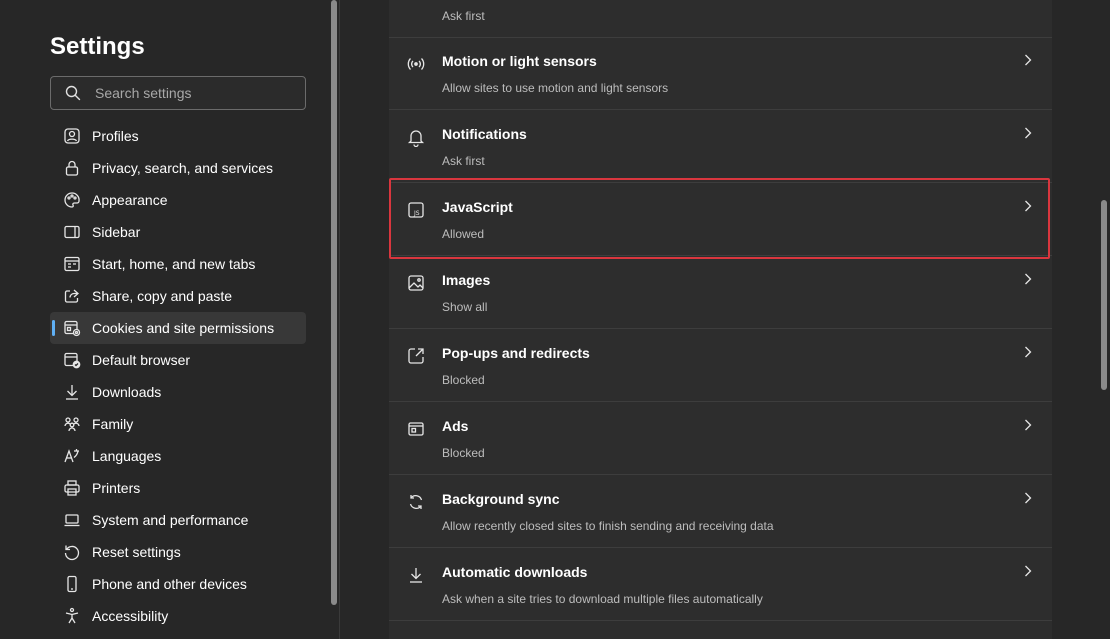 This screenshot has height=639, width=1110. Describe the element at coordinates (455, 426) in the screenshot. I see `permission-title: Ads` at that location.